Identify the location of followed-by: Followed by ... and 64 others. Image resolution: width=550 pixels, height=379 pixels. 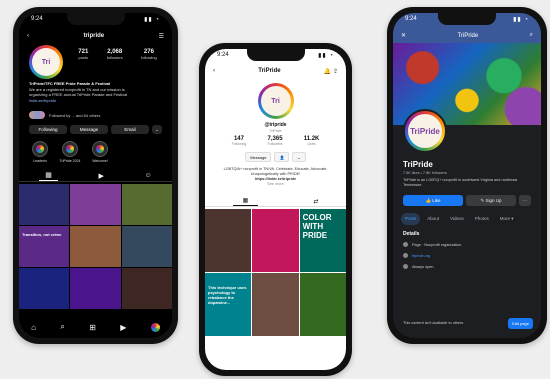
(95, 115).